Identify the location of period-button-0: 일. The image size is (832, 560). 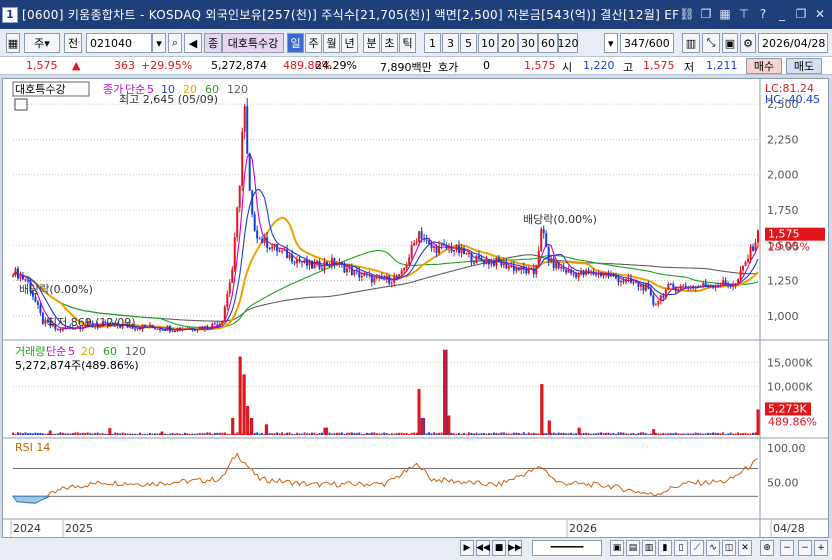
(295, 43).